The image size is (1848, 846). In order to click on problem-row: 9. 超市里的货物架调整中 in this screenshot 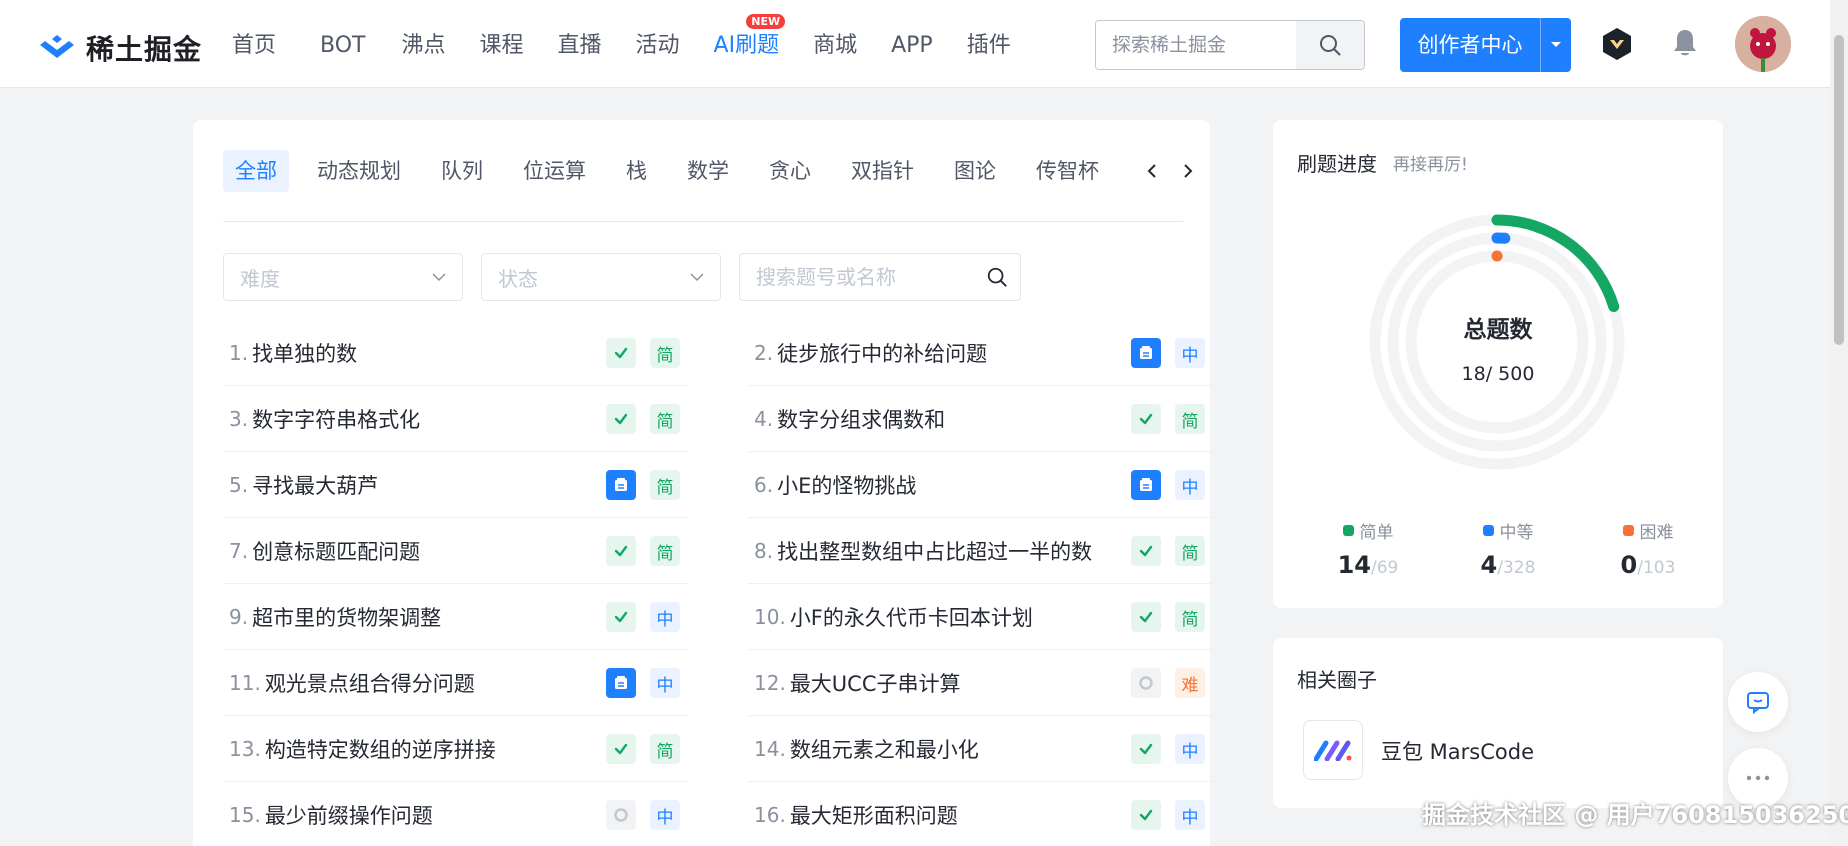, I will do `click(455, 617)`.